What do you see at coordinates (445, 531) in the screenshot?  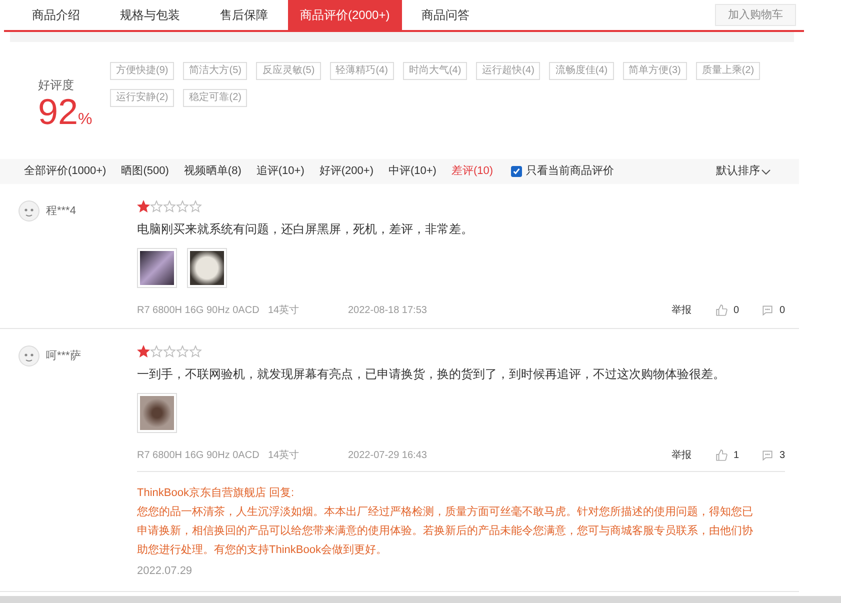 I see `reply-text: 您您的品一杯清茶，人生沉浮淡如烟。本本出厂经过严格检测，质量方面可丝毫不敢马虎。针对您所描述的使用问题，得知您已申请换新，相信换回的产品可以给您带来满意的使用体验。若换新后的产品未能令您满意，您可与商城客服专员联系，由他们协助您进行处理。有您的支持ThinkBook会做到更好。` at bounding box center [445, 531].